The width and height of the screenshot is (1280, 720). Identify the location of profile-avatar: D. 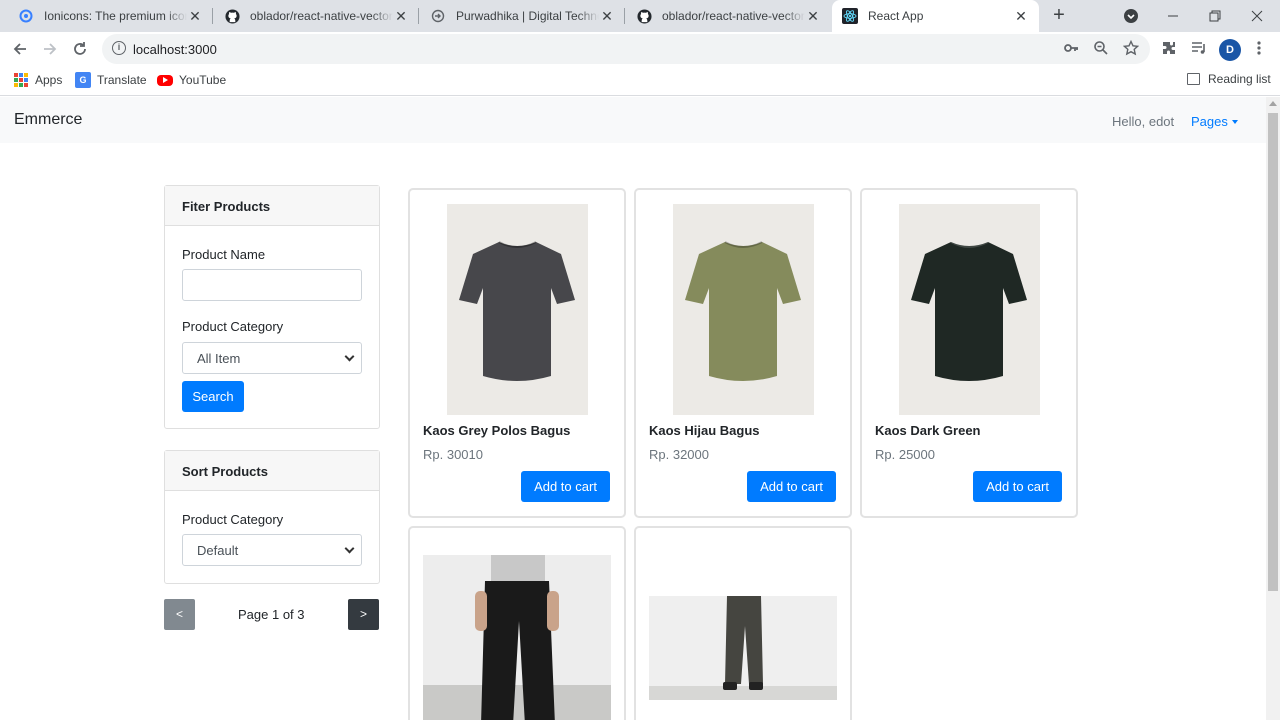
(1230, 50).